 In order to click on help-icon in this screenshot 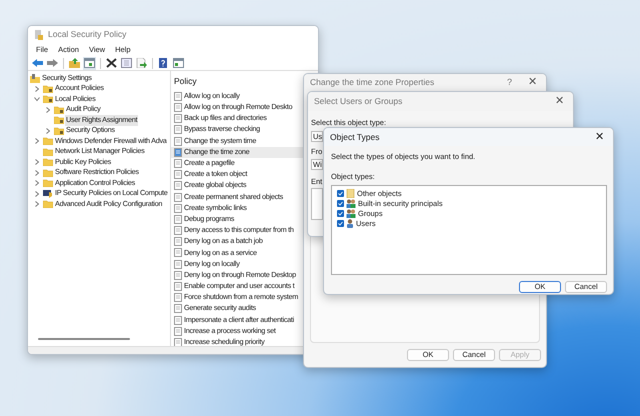, I will do `click(163, 63)`.